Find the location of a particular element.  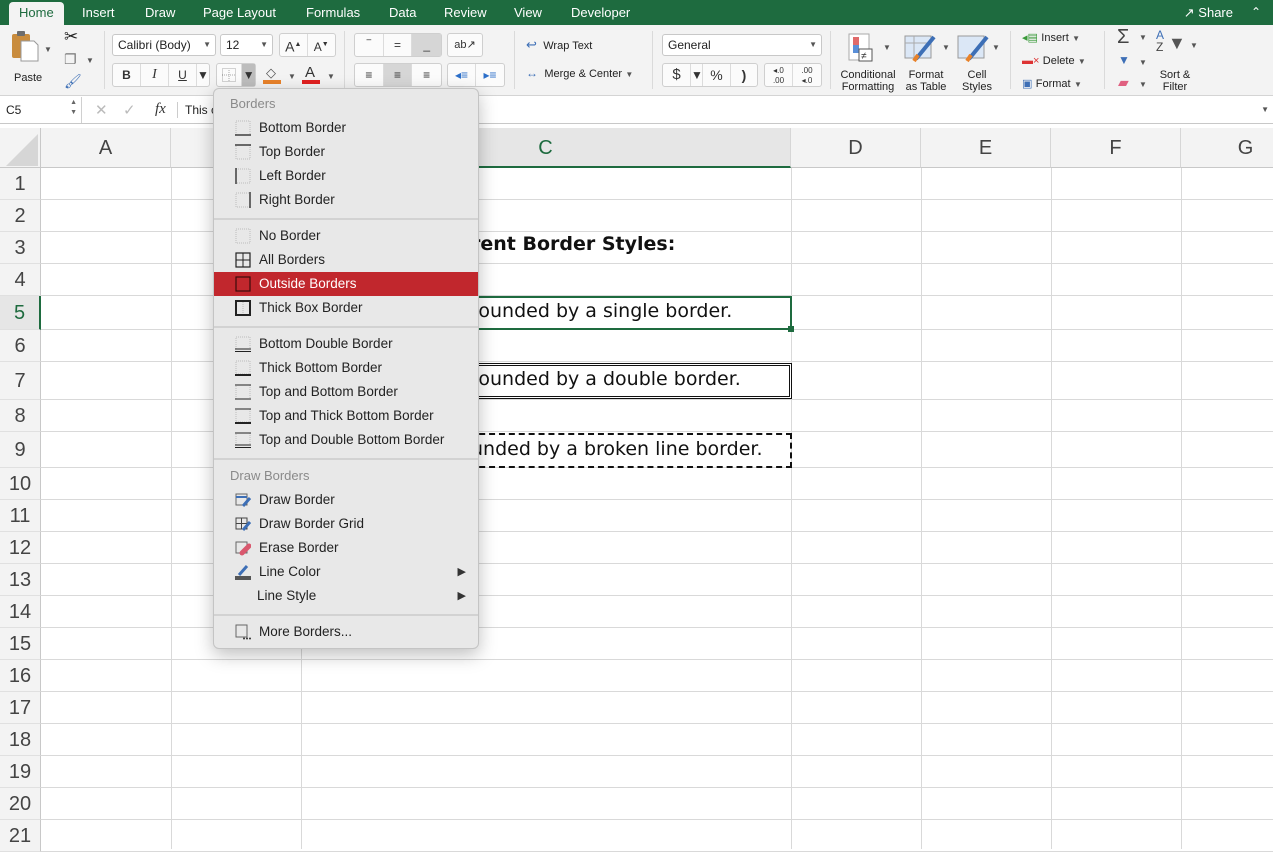

tab-formulas: Formulas is located at coordinates (333, 12).